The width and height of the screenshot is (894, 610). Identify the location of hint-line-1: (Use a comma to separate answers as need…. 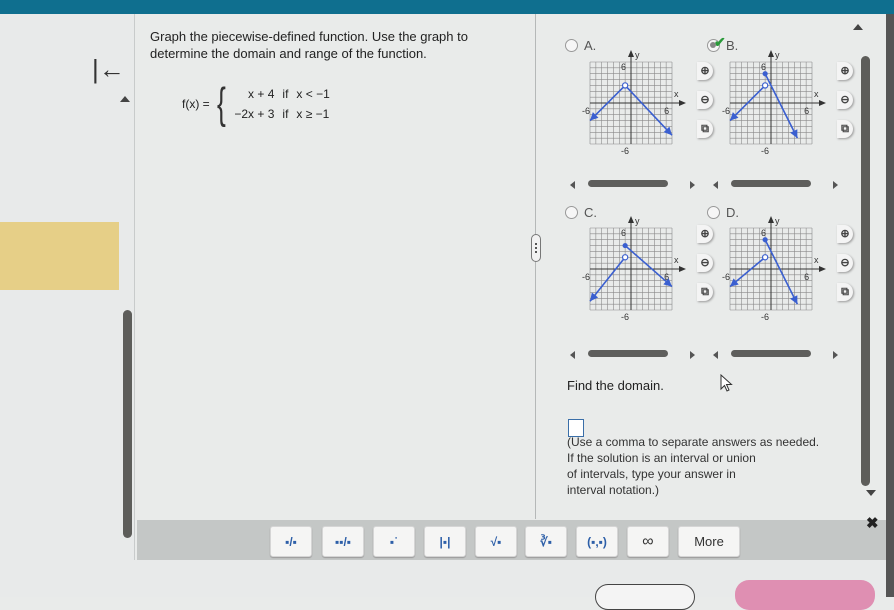
(693, 442).